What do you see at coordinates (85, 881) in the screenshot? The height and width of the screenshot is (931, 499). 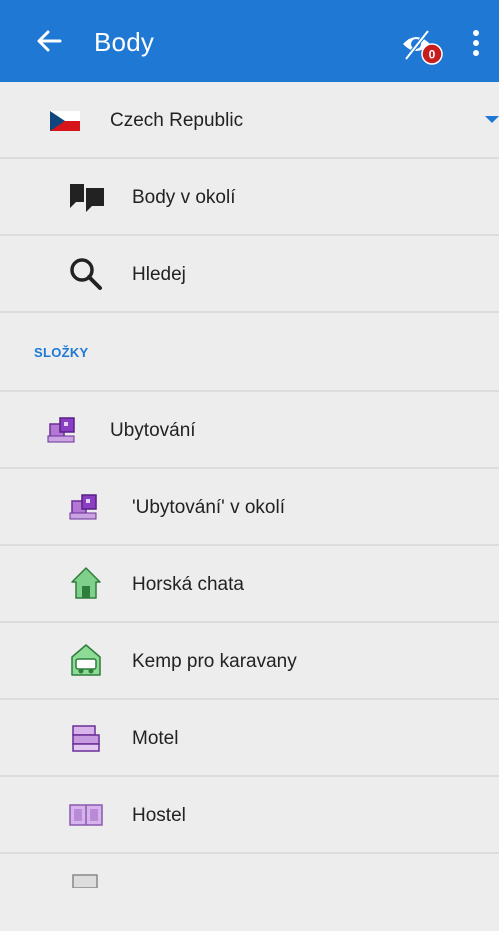 I see `folder-icon` at bounding box center [85, 881].